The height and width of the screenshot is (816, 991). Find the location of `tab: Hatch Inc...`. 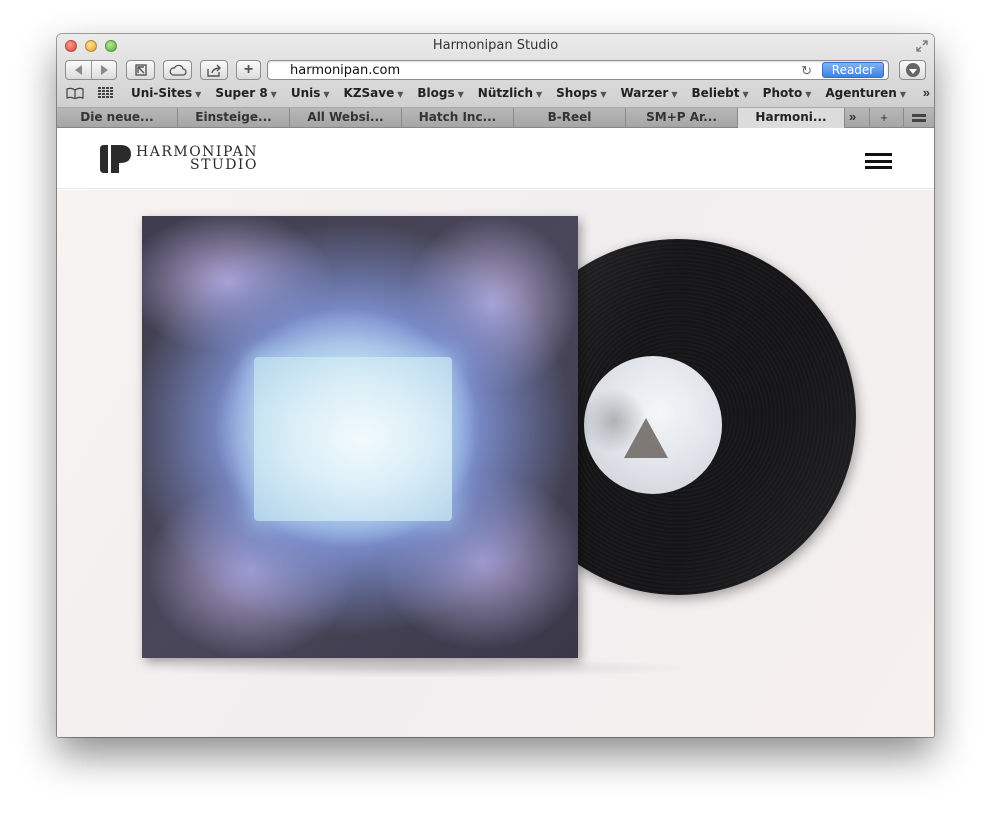

tab: Hatch Inc... is located at coordinates (458, 118).